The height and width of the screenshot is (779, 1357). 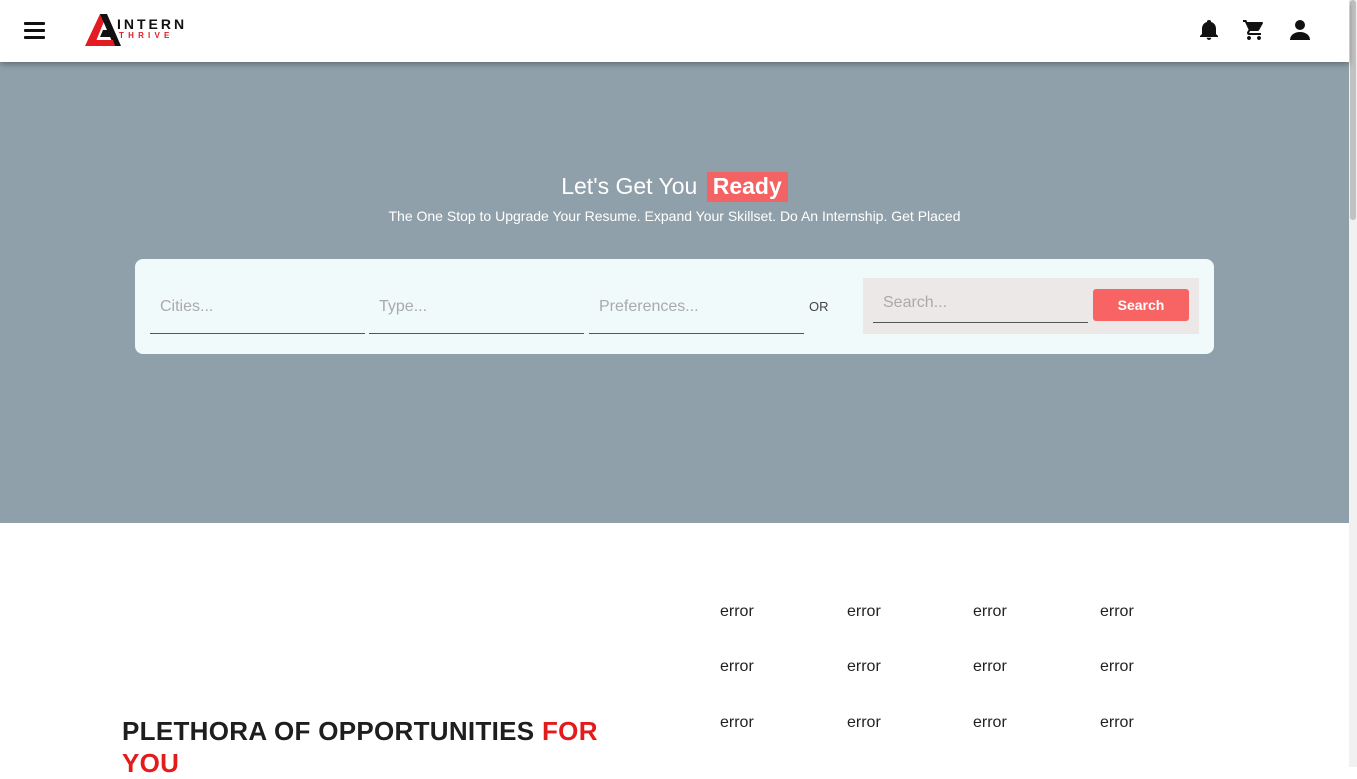 I want to click on type-input, so click(x=476, y=306).